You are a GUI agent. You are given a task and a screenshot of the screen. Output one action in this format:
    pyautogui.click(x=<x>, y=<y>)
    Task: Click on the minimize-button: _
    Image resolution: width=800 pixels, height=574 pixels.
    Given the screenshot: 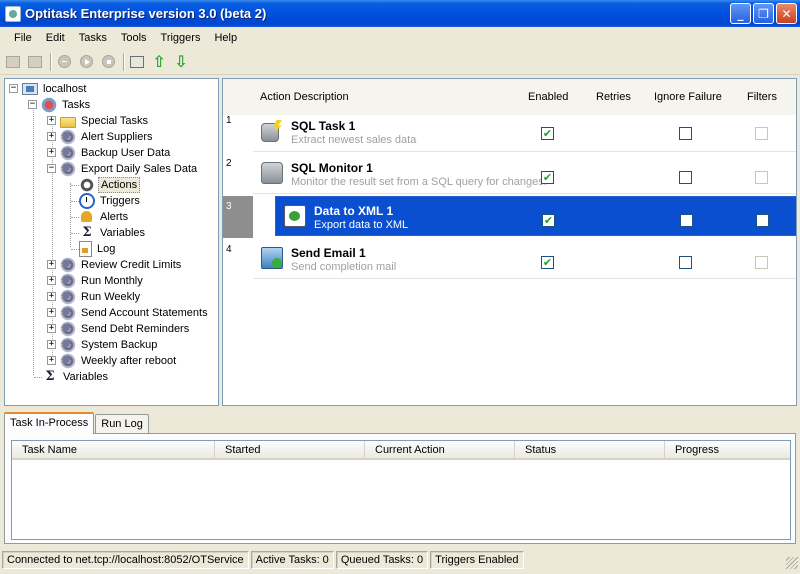 What is the action you would take?
    pyautogui.click(x=740, y=13)
    